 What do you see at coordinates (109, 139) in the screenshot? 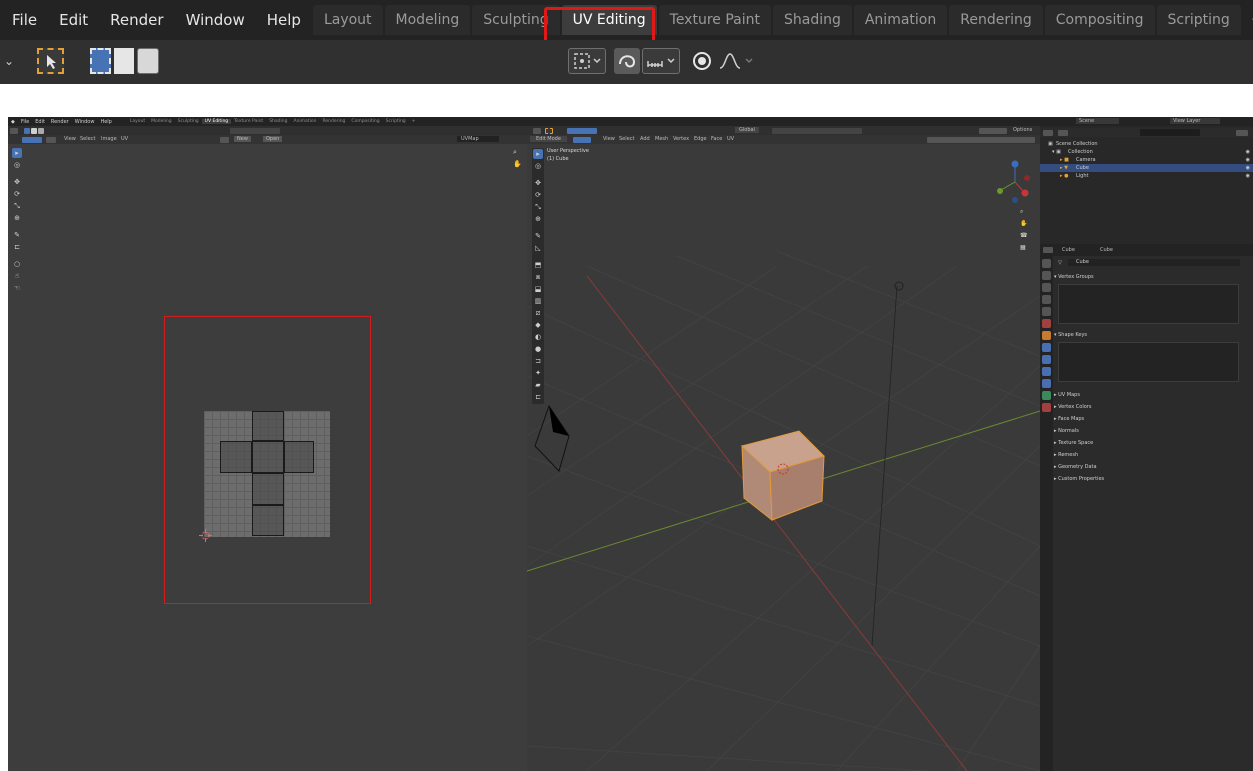
I see `uv-menu-image: Image` at bounding box center [109, 139].